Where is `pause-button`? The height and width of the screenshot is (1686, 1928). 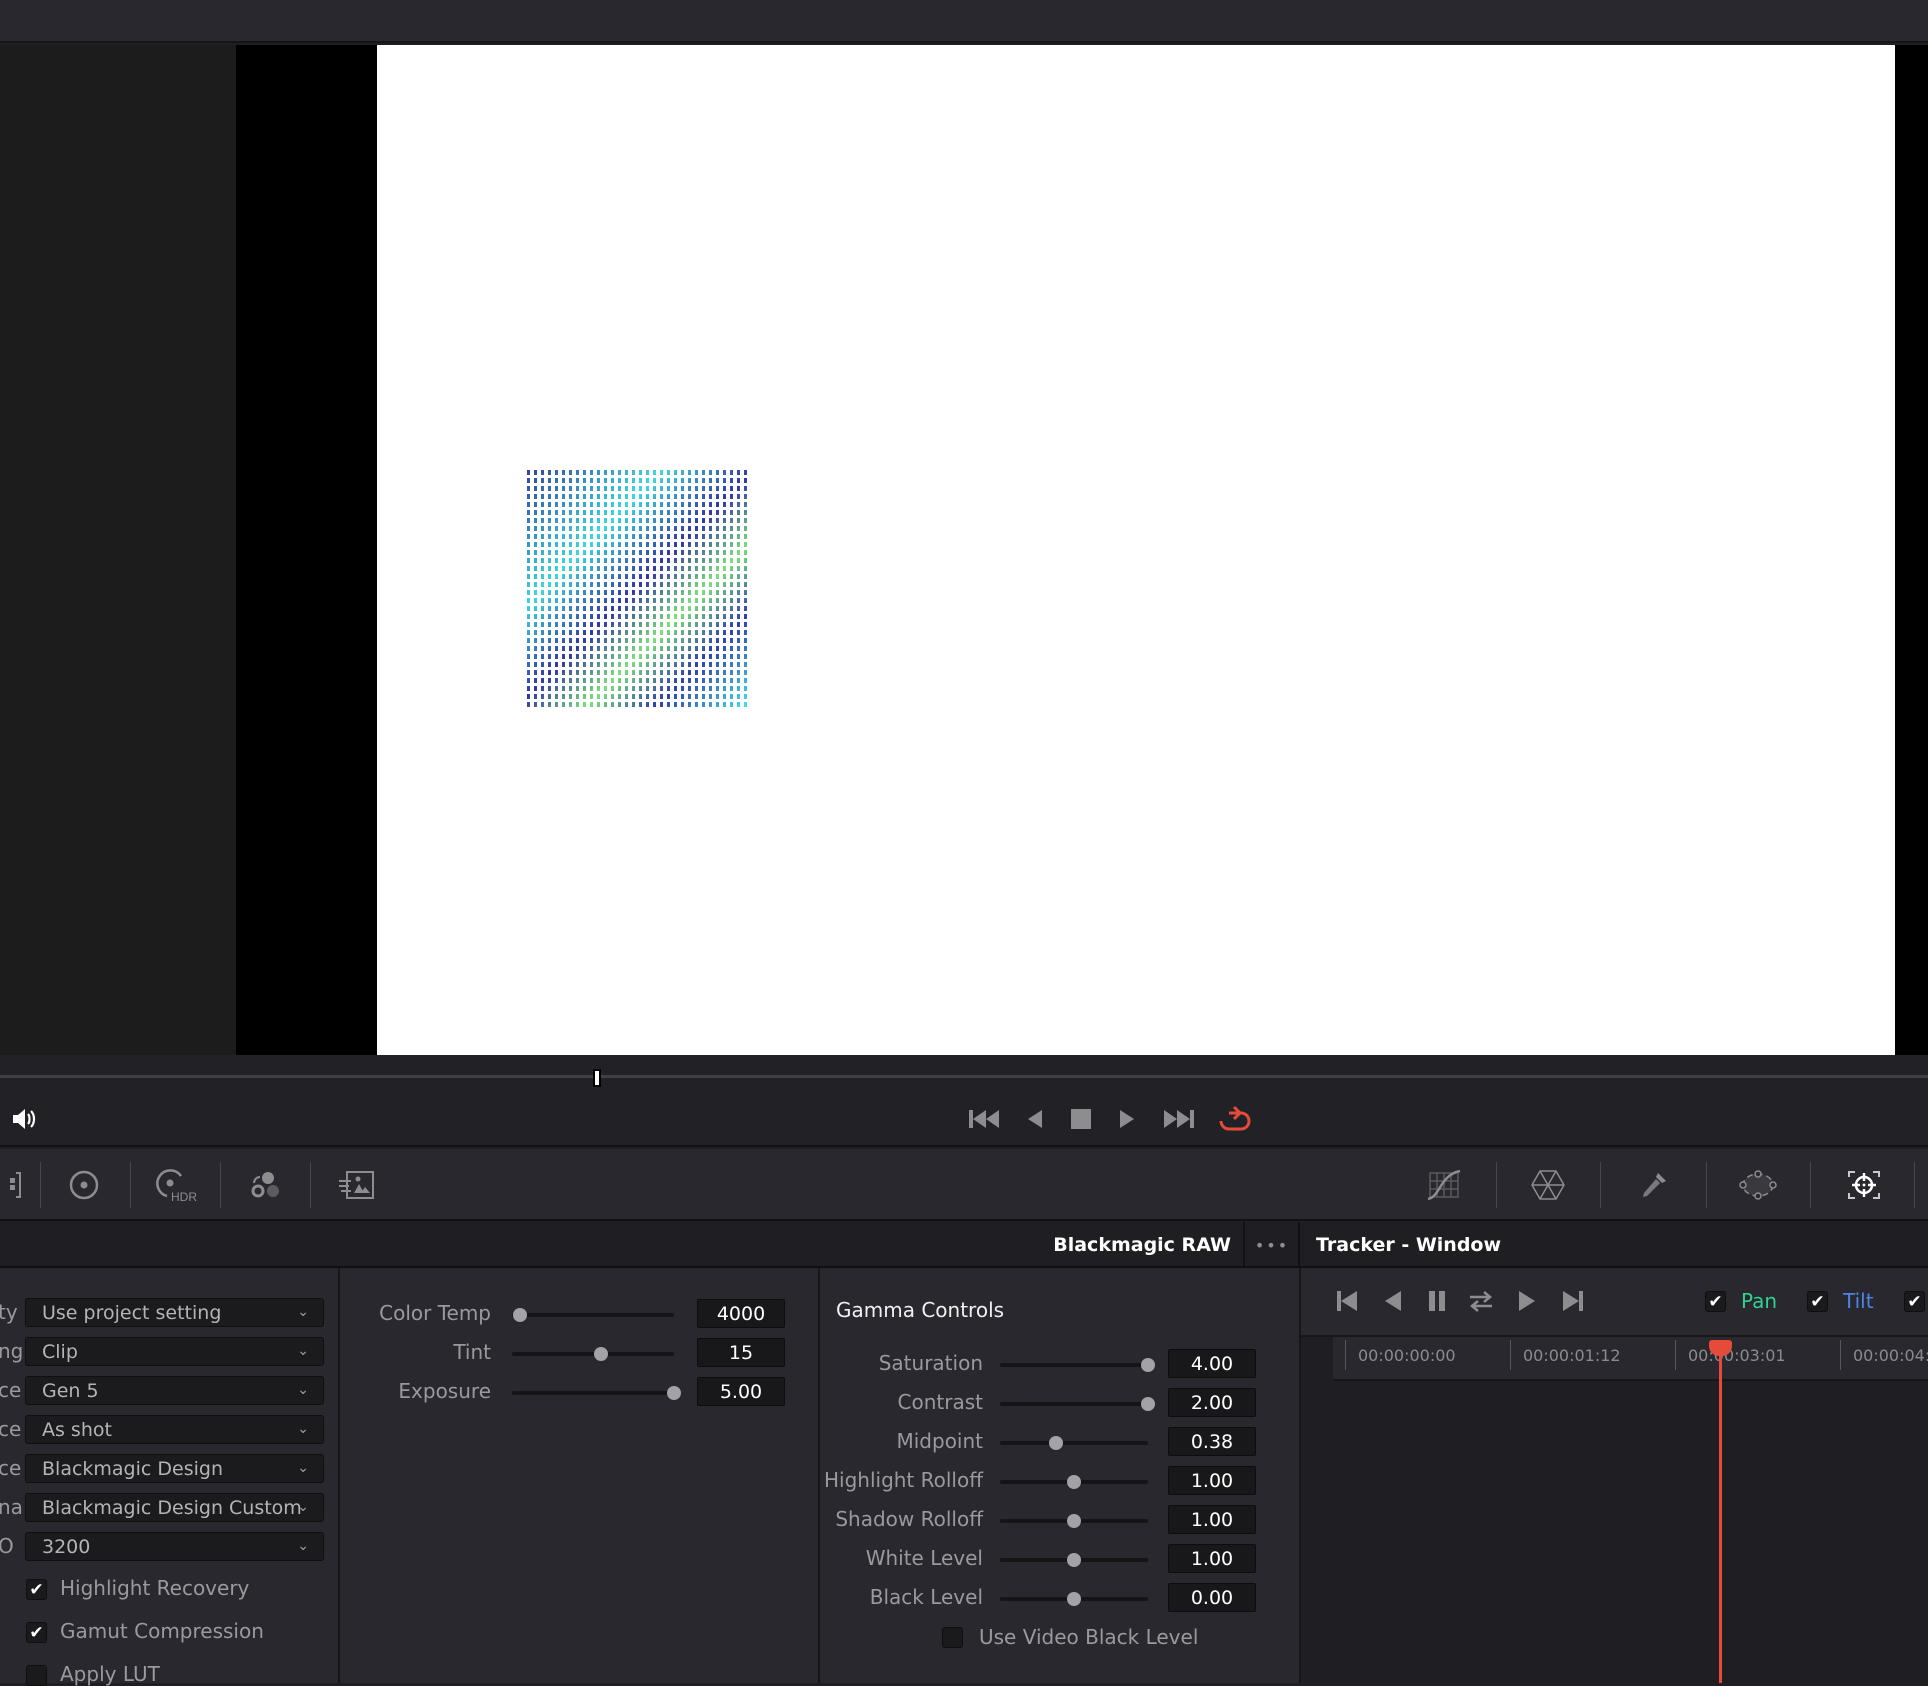
pause-button is located at coordinates (1437, 1301).